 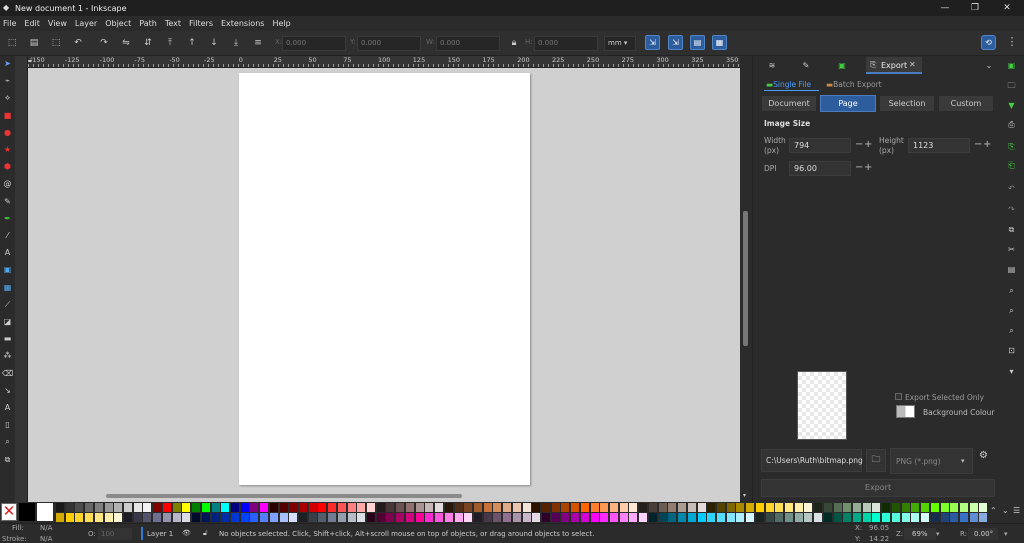 I want to click on raise-icon: ↑, so click(x=192, y=43).